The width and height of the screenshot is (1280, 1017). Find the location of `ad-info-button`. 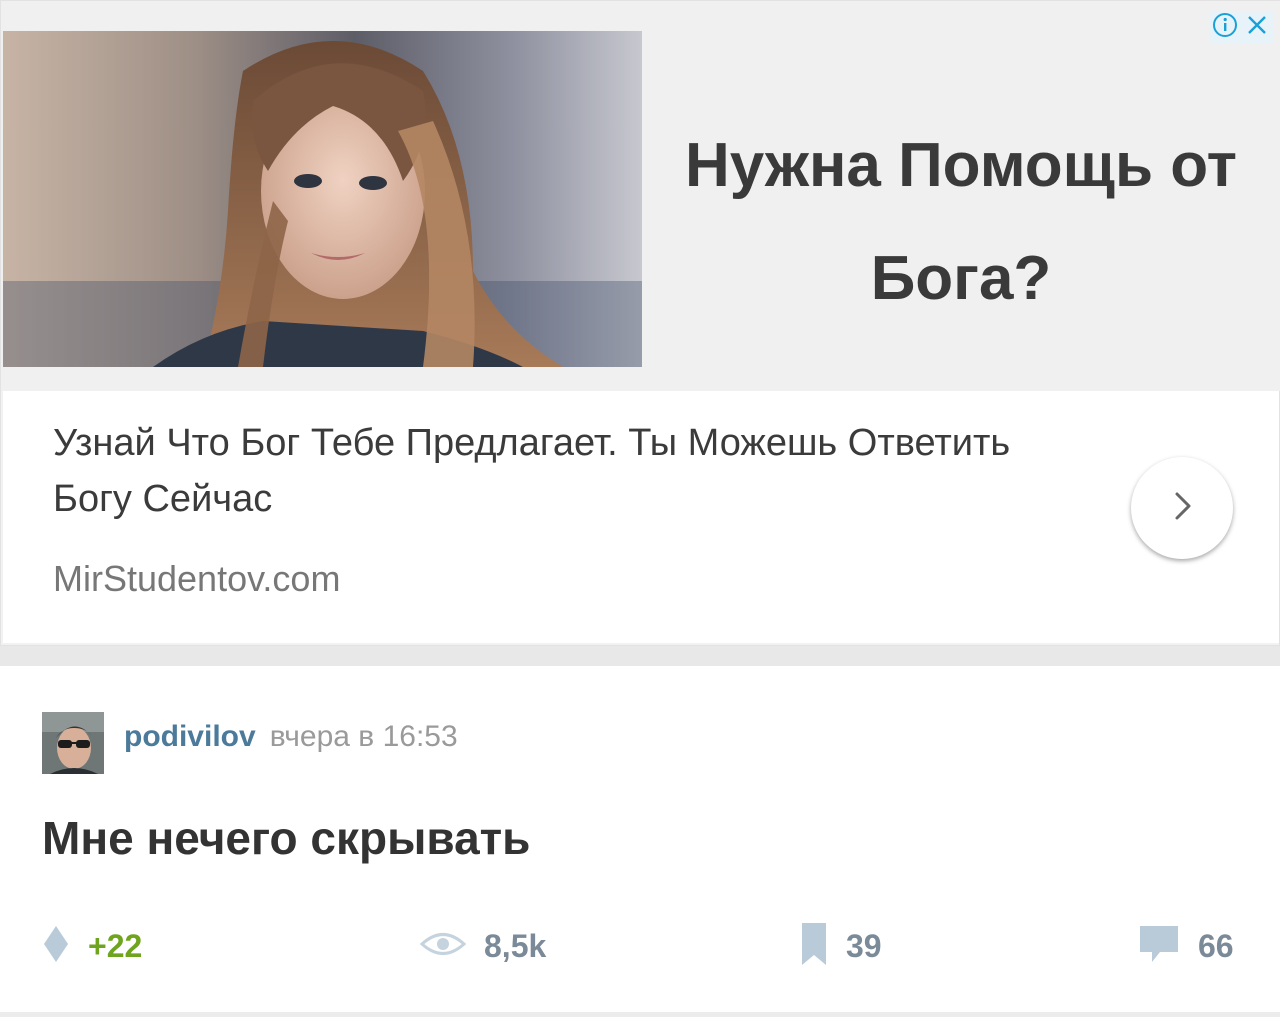

ad-info-button is located at coordinates (1225, 27).